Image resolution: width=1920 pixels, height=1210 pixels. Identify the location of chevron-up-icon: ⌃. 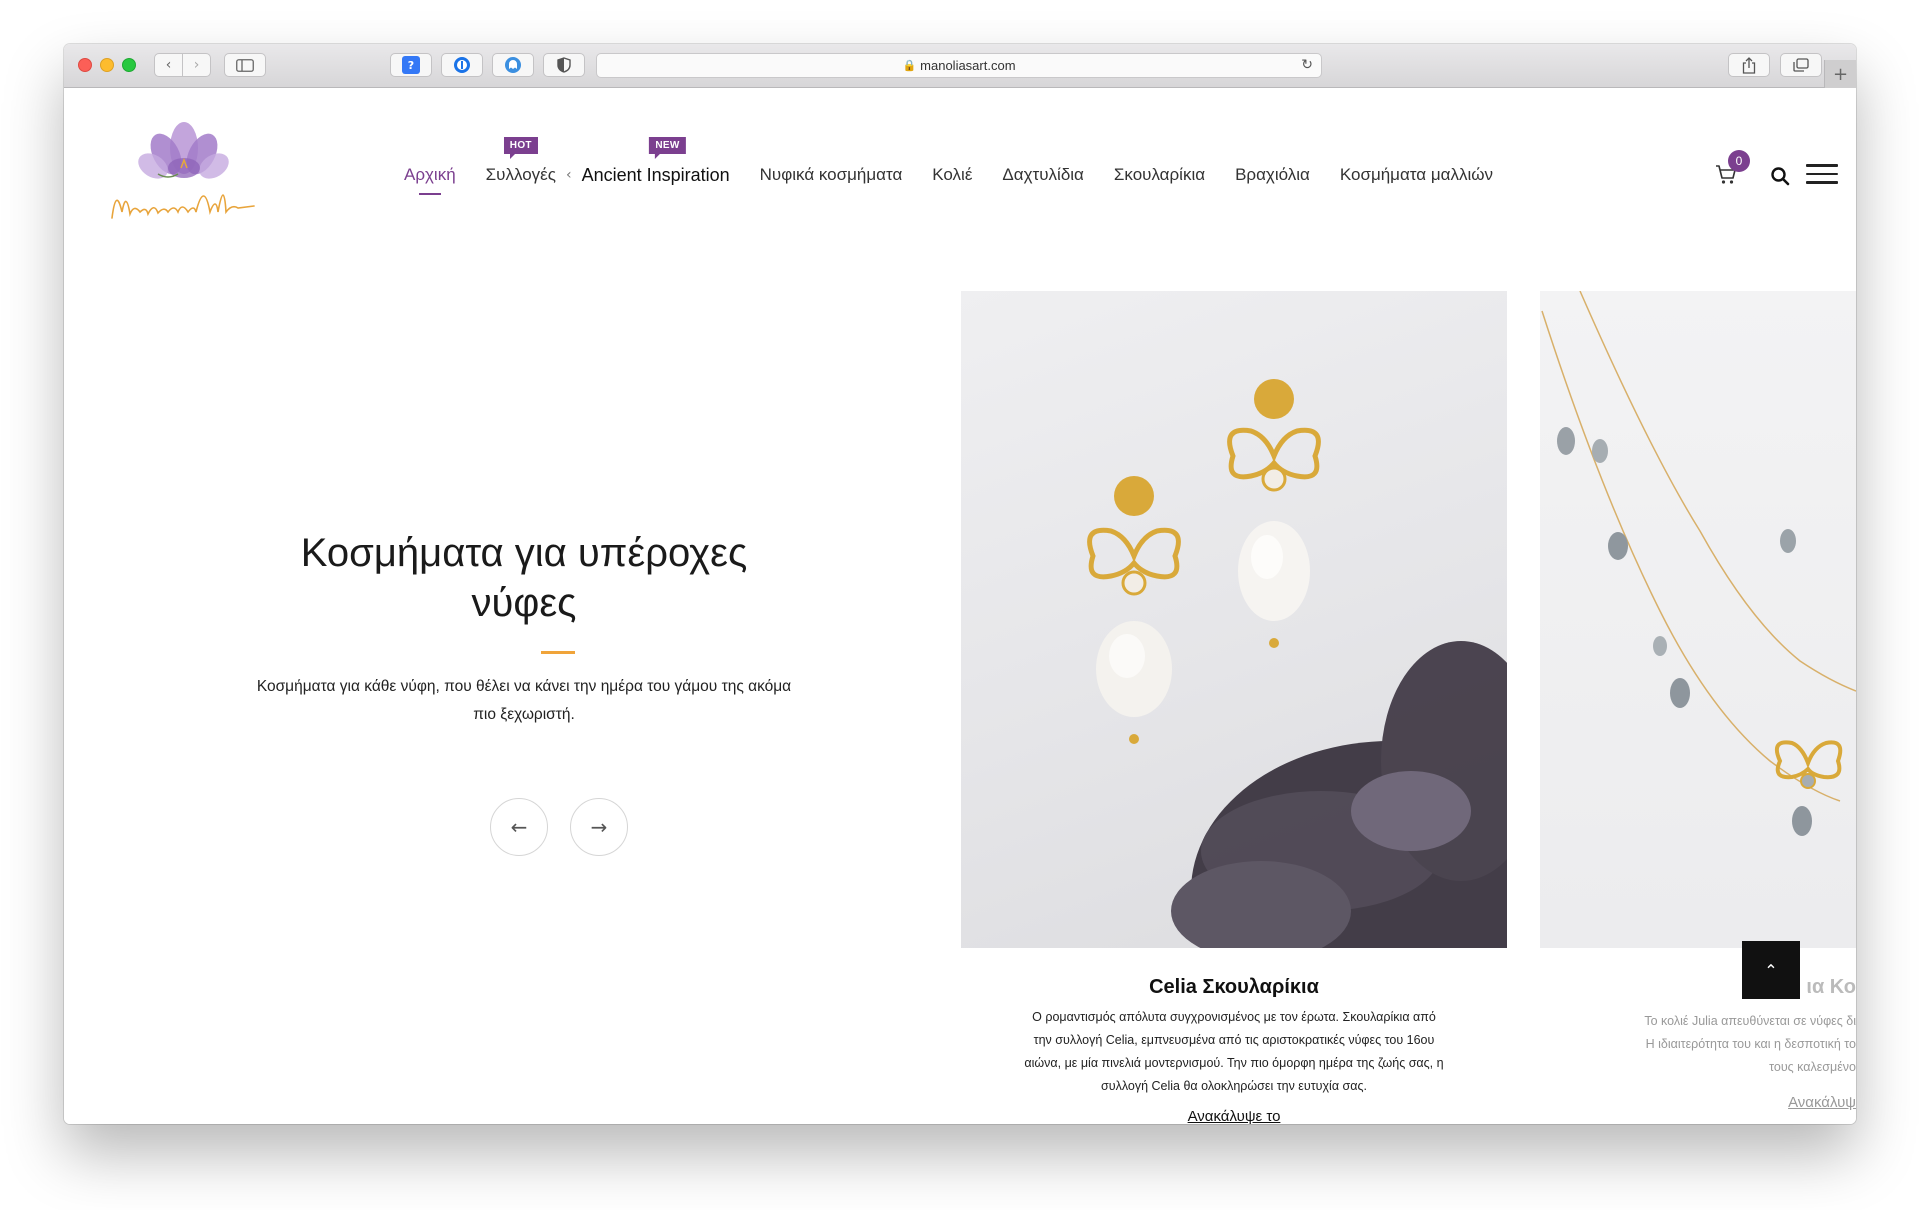
(1771, 970).